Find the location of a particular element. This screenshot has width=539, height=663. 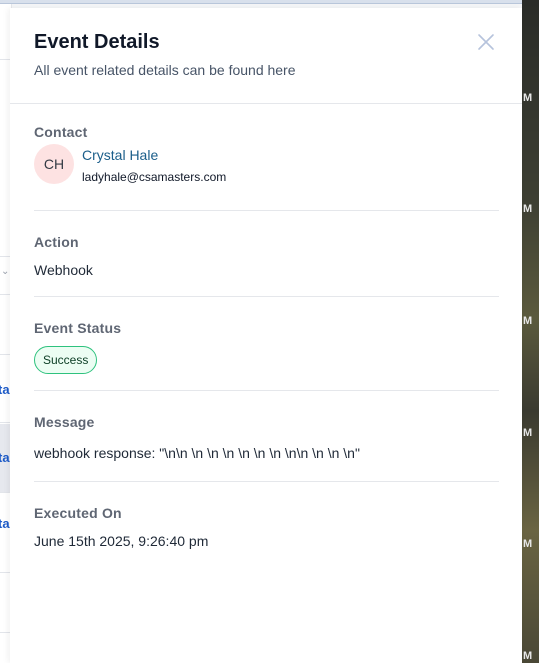

close-icon is located at coordinates (486, 42).